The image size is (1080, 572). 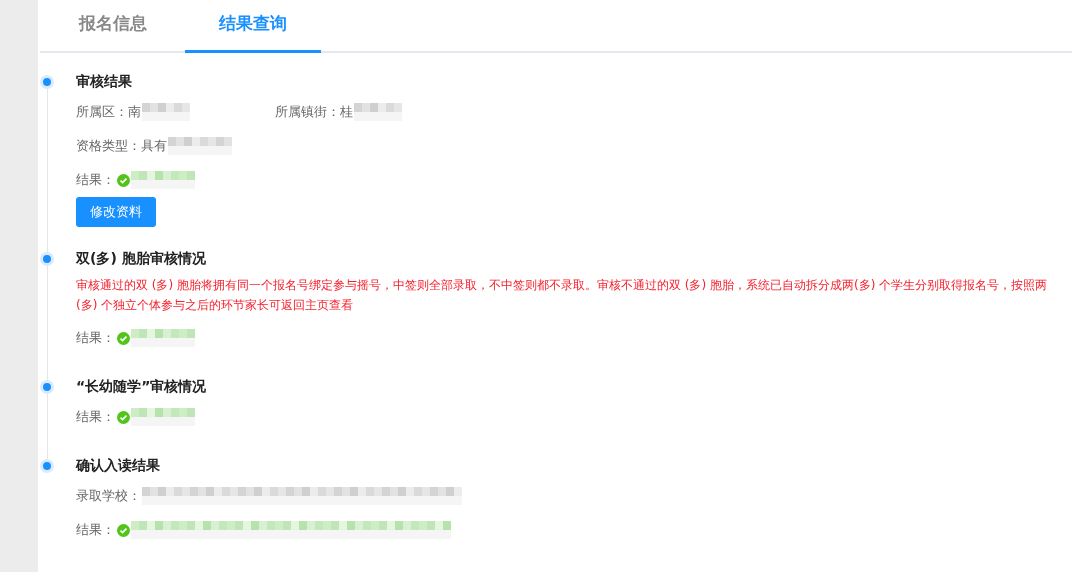 I want to click on field-value: 桂, so click(x=346, y=112).